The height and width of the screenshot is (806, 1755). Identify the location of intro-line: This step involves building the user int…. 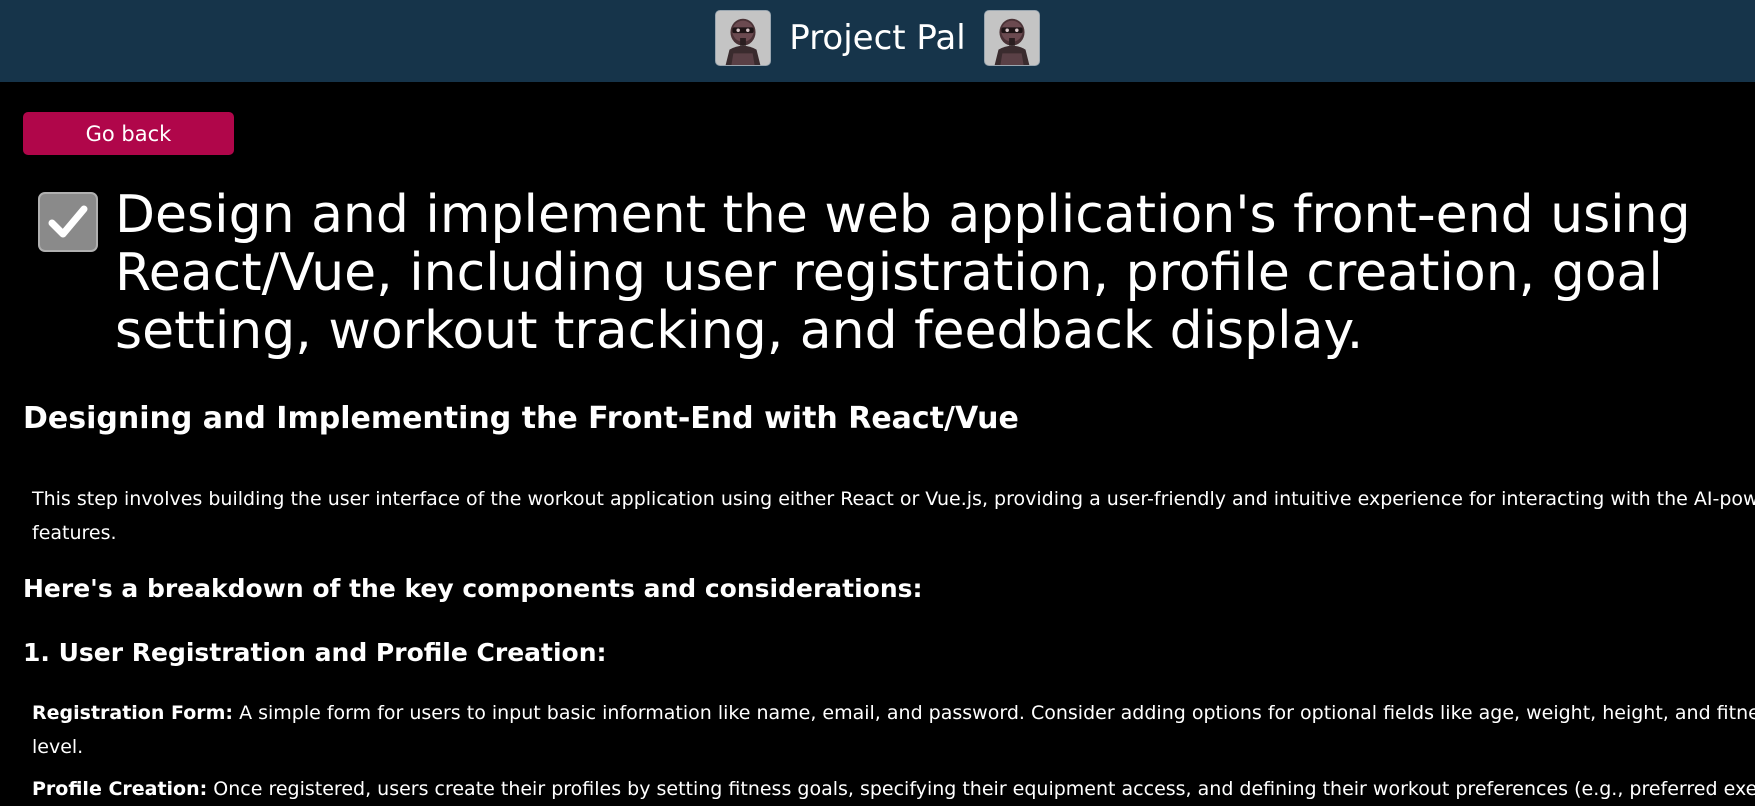
(893, 499).